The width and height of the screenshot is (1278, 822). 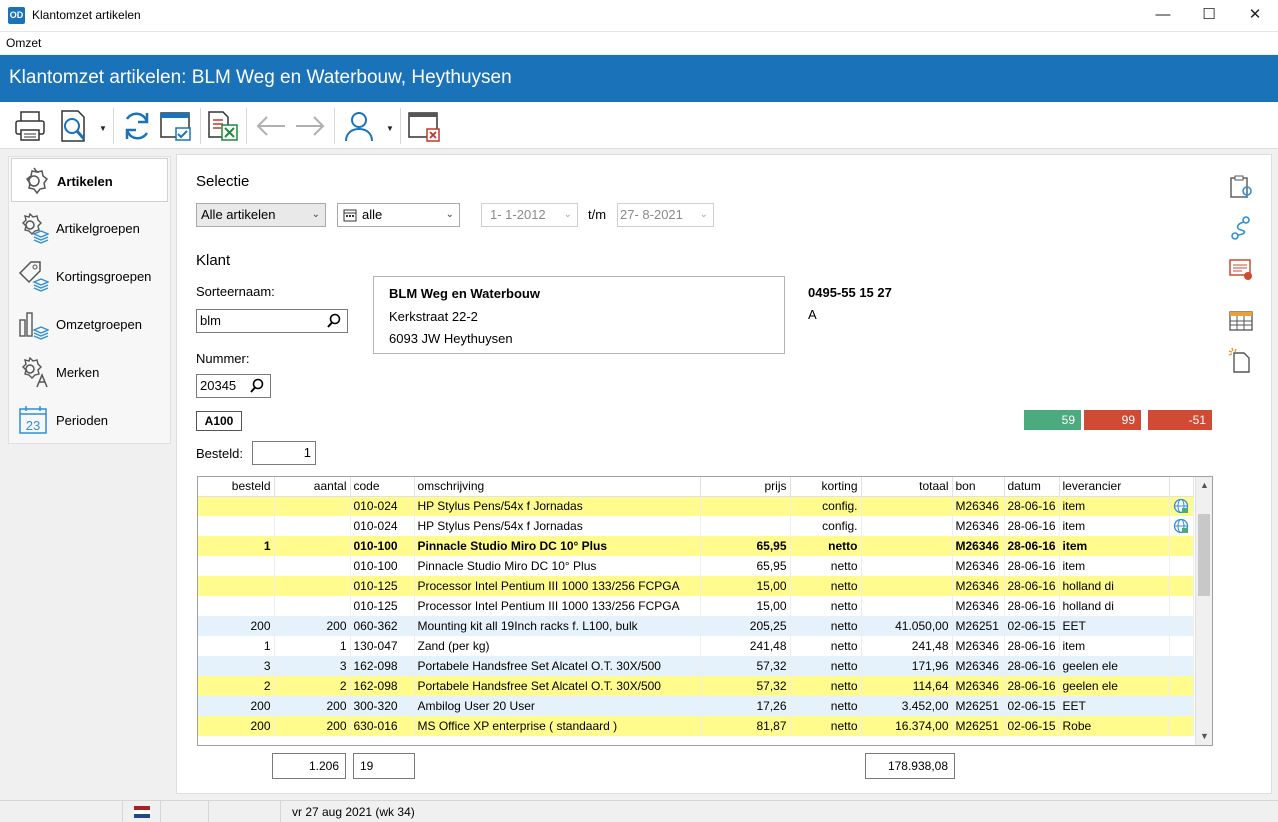 I want to click on scrollbar-thumb, so click(x=1204, y=555).